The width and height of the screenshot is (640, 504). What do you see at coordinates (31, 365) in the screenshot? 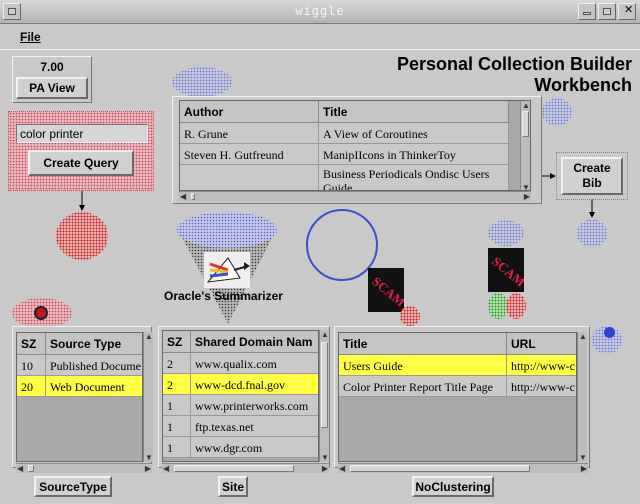
I see `source-sz-cell: 10` at bounding box center [31, 365].